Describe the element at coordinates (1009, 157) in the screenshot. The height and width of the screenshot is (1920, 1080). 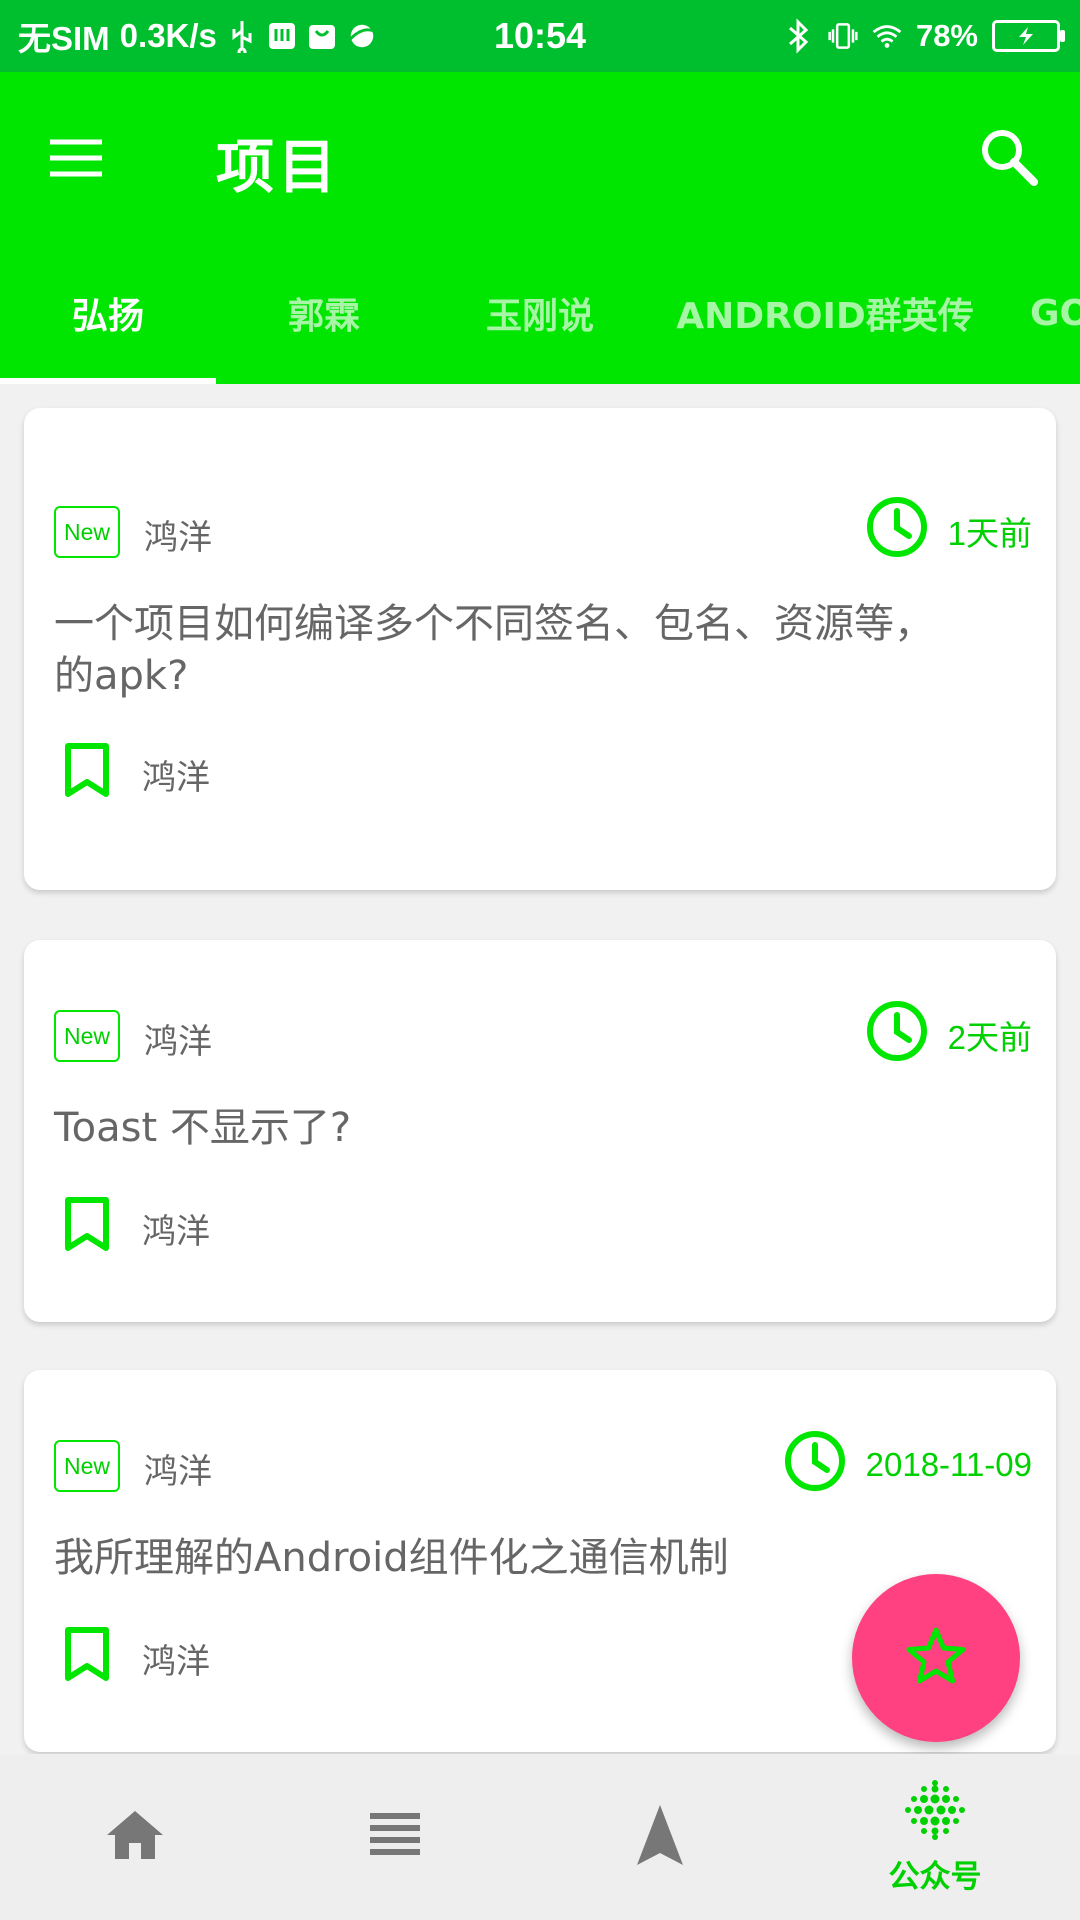
I see `search-icon` at that location.